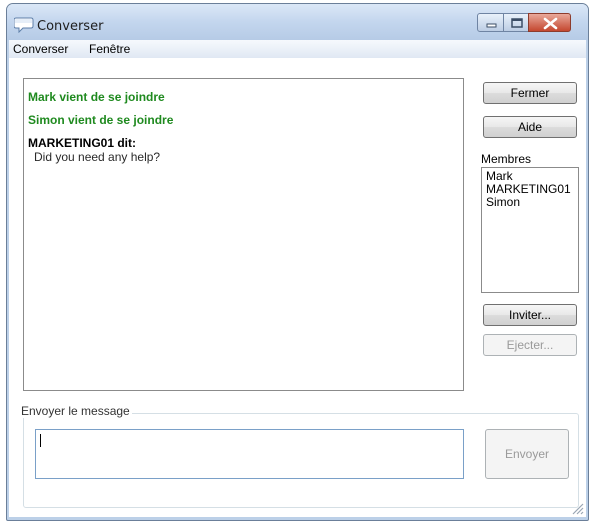  I want to click on title-bar: Converser, so click(297, 22).